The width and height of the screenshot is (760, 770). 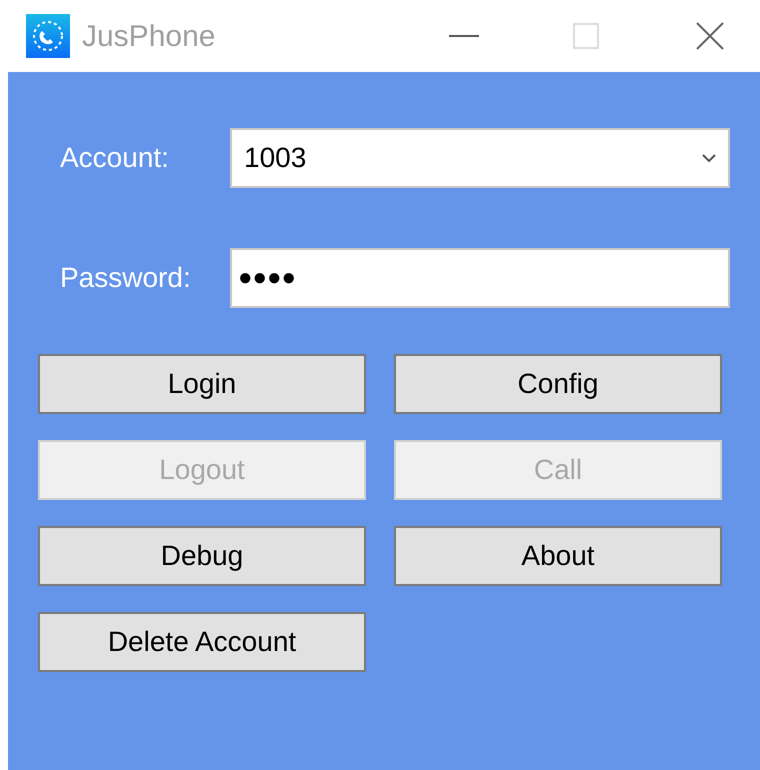 What do you see at coordinates (710, 36) in the screenshot?
I see `close-icon` at bounding box center [710, 36].